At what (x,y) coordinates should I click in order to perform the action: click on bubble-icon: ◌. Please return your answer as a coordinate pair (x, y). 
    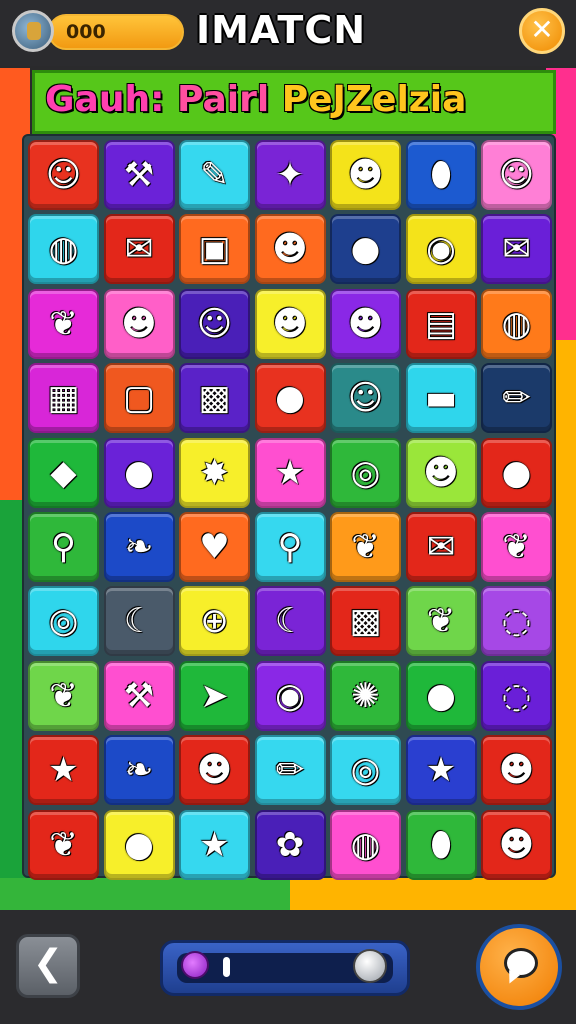
    Looking at the image, I should click on (516, 621).